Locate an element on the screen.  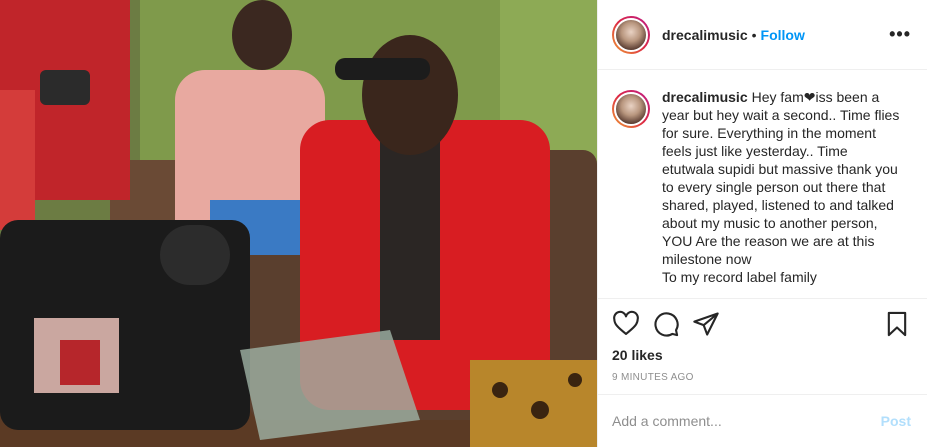
caption-username: drecalimusic is located at coordinates (705, 97).